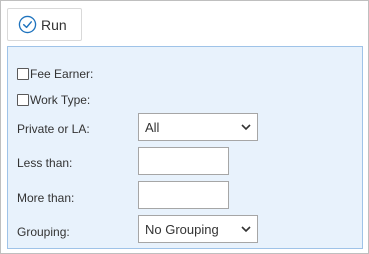  What do you see at coordinates (43, 232) in the screenshot?
I see `grouping-label: Grouping:` at bounding box center [43, 232].